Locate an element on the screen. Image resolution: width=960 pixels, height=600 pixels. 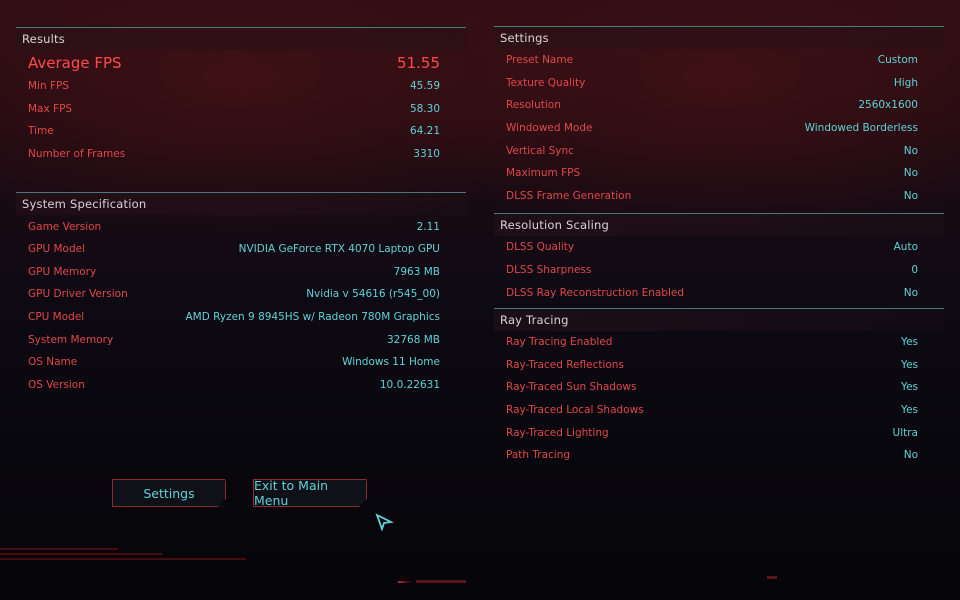
ray-tracing-header: Ray Tracing is located at coordinates (719, 319).